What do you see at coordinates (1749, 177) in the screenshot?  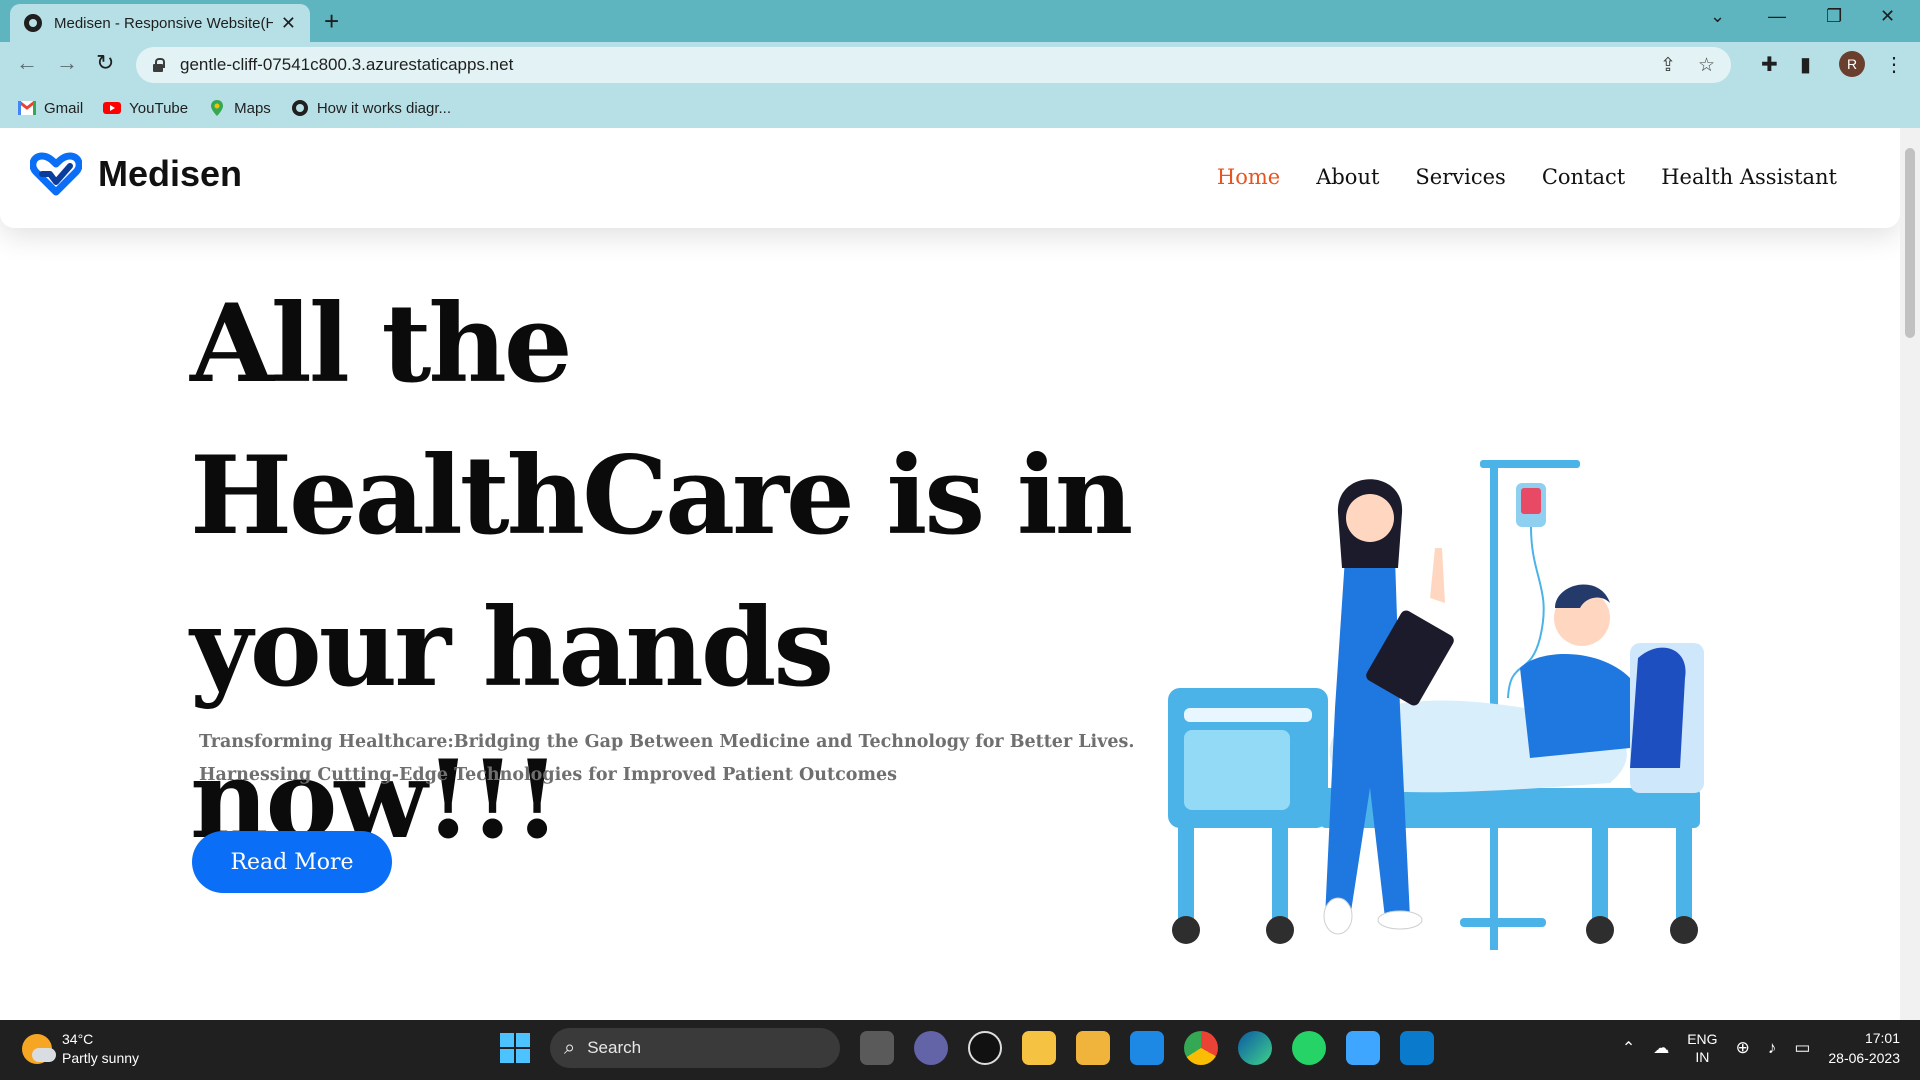 I see `nav-health-assistant: Health Assistant` at bounding box center [1749, 177].